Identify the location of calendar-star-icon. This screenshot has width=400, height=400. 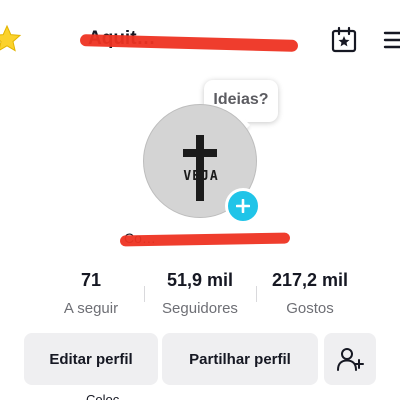
(344, 40).